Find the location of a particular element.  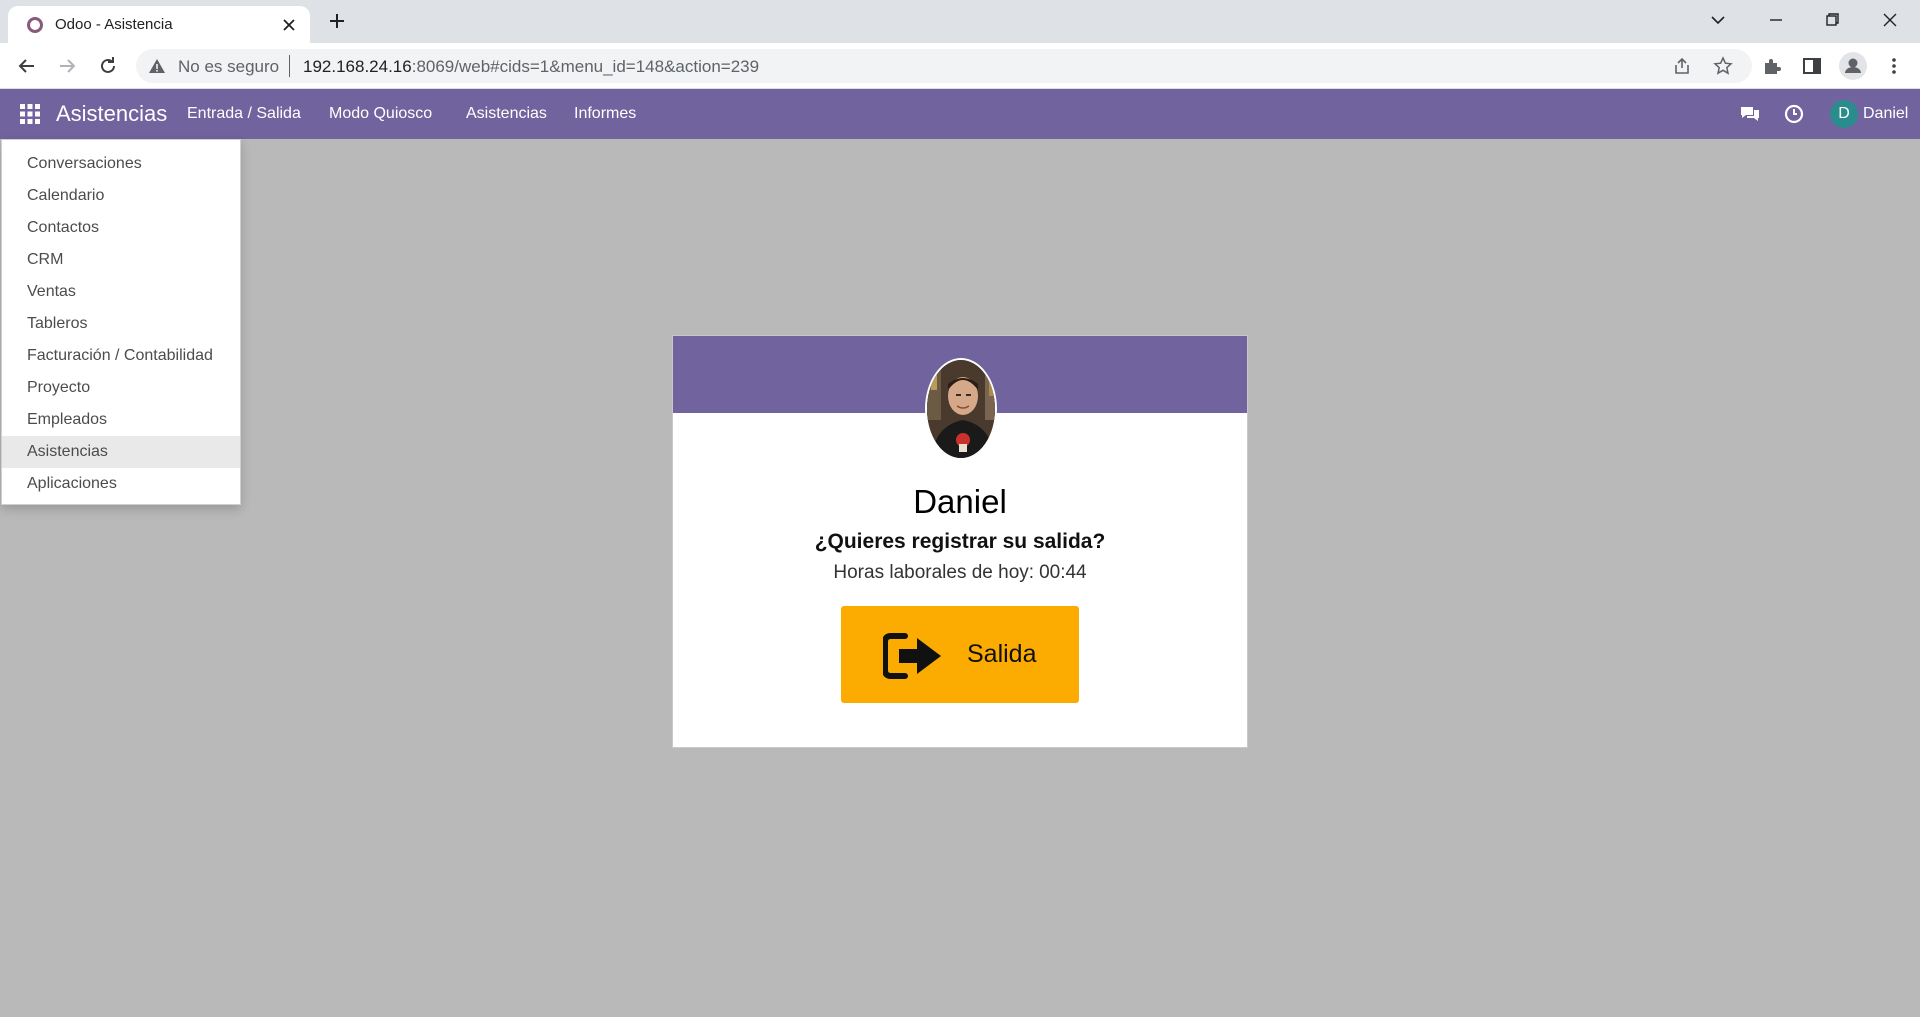

menu-informes: Informes is located at coordinates (605, 114).